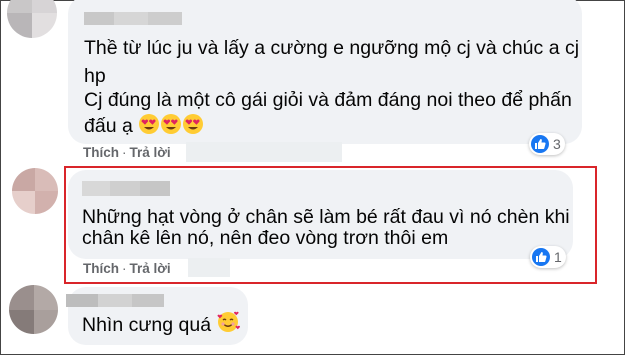  I want to click on comment-text-row: Nhìn cưng quá, so click(161, 326).